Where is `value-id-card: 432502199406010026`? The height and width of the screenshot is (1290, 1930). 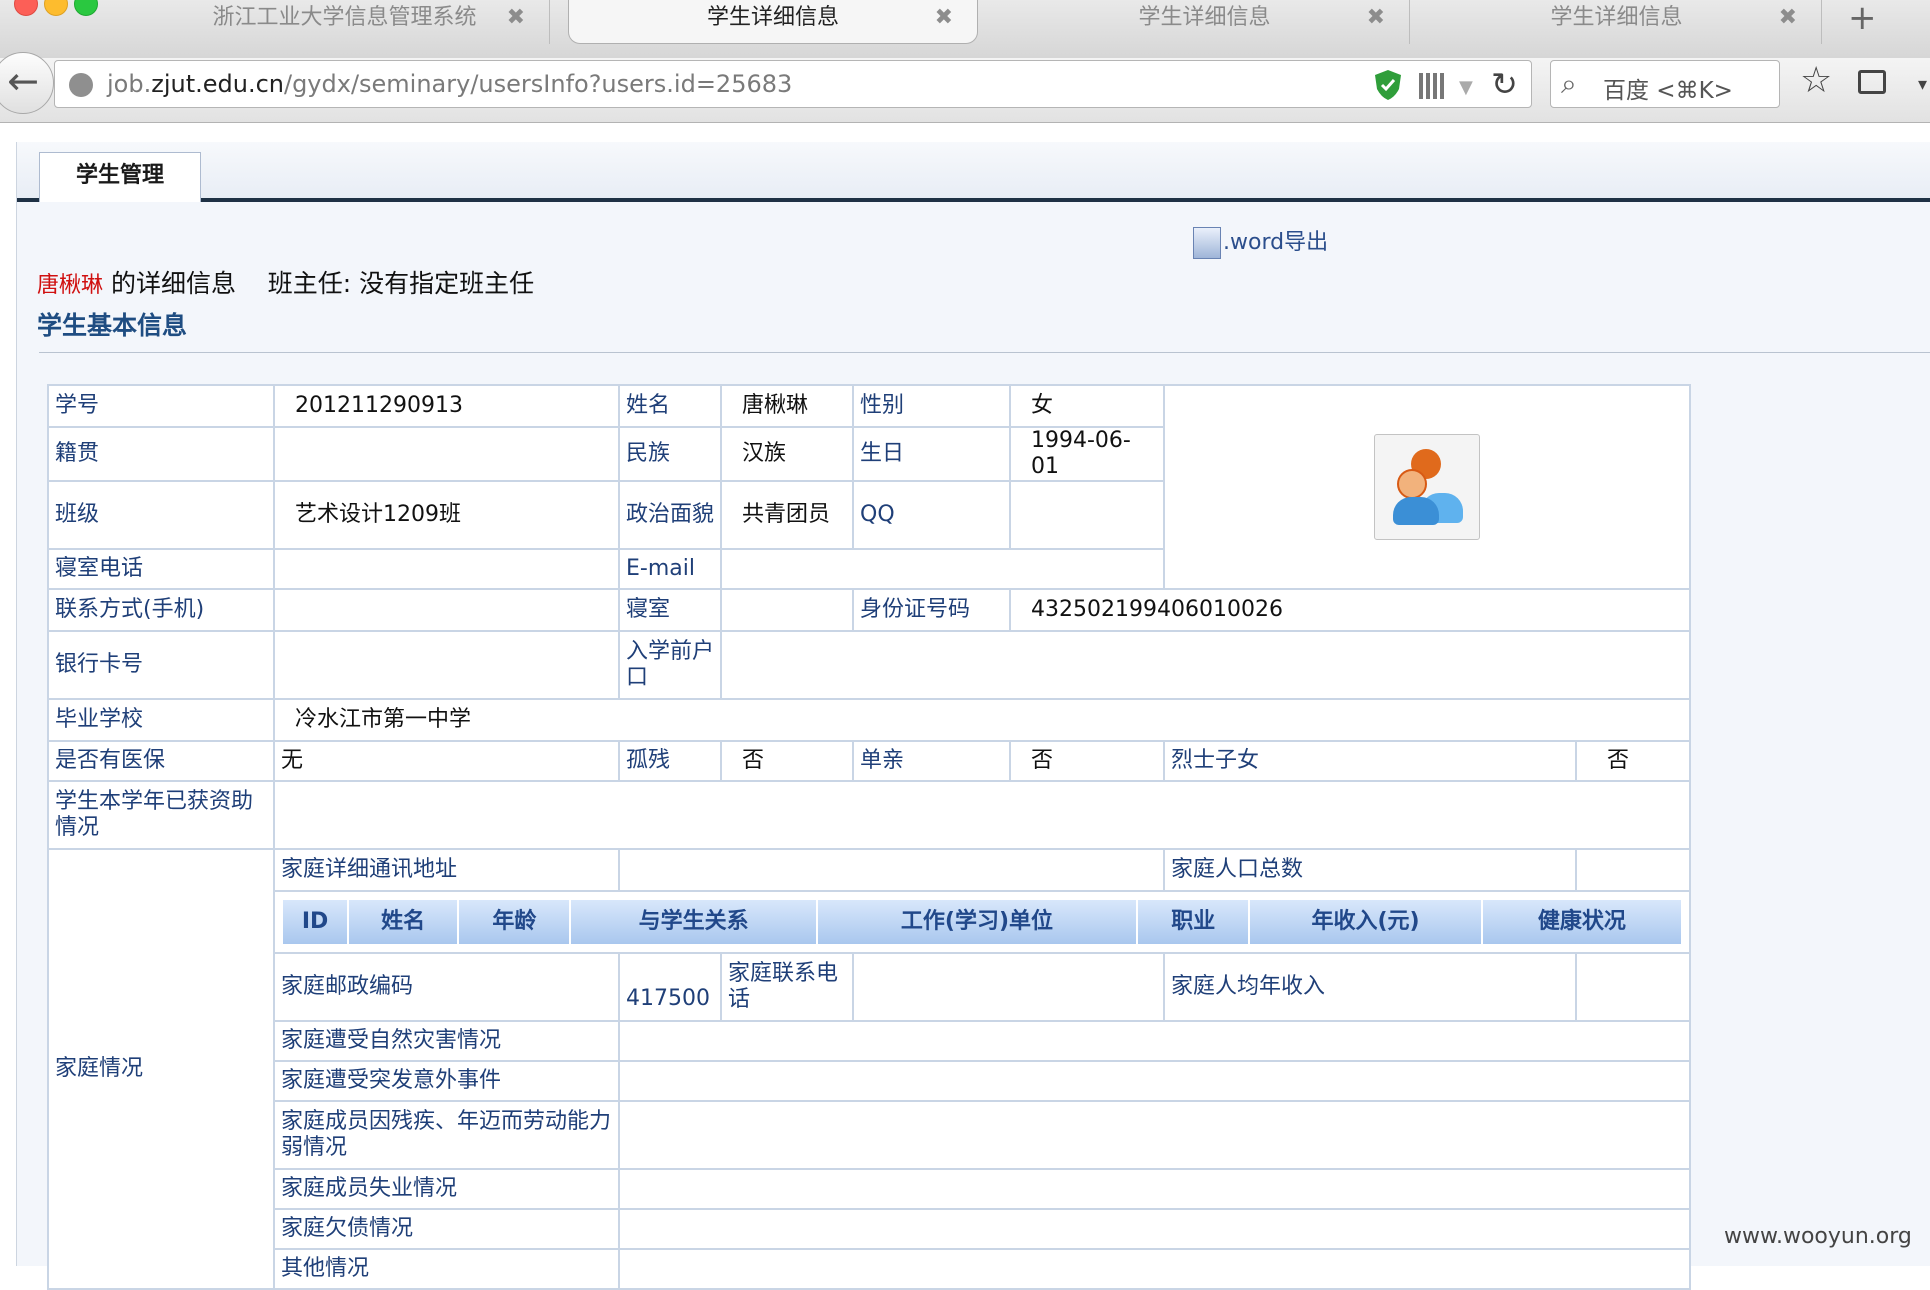 value-id-card: 432502199406010026 is located at coordinates (1350, 610).